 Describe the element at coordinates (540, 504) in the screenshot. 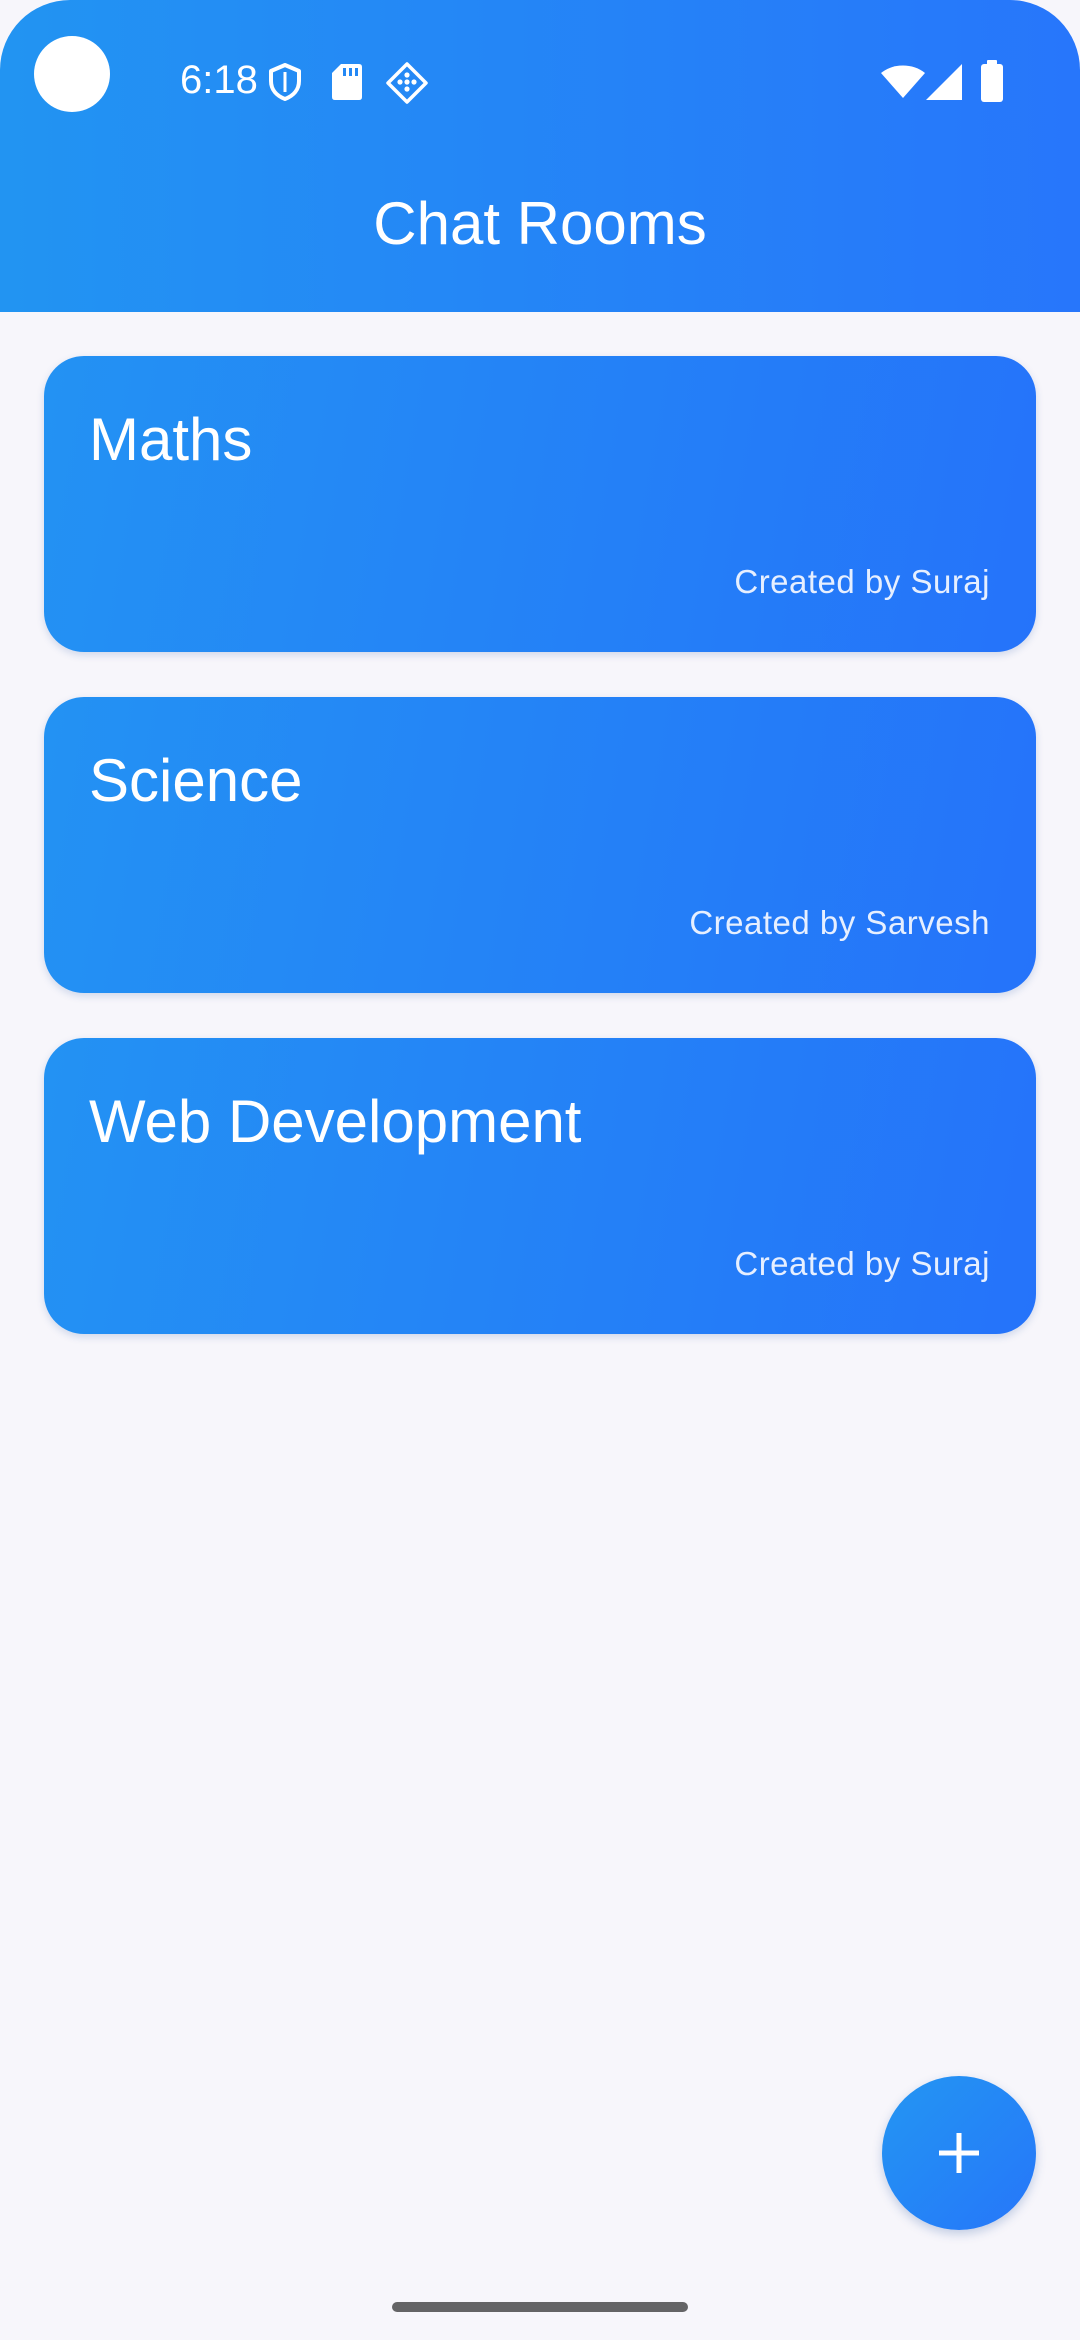

I see `chat-room-card: Maths Created by Suraj` at that location.